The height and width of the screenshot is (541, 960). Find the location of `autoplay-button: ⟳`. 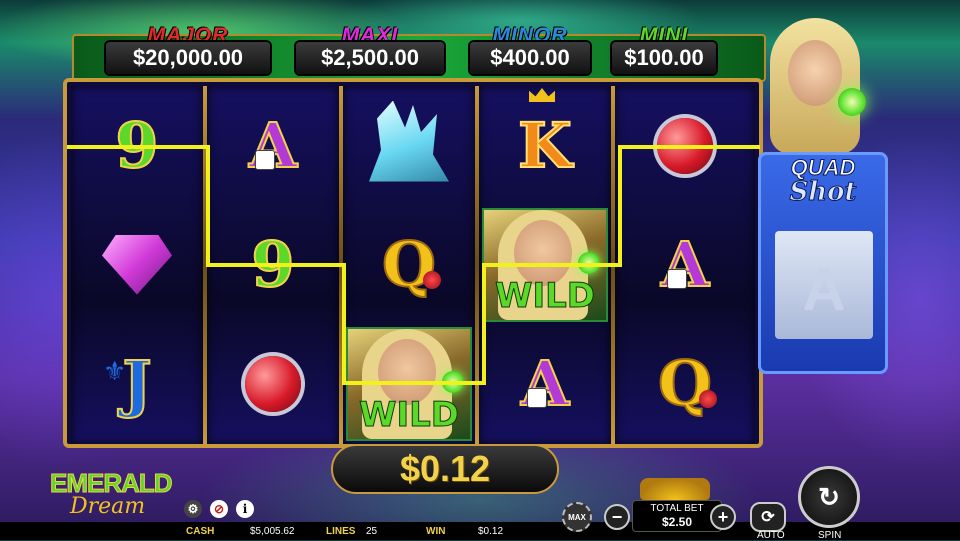

autoplay-button: ⟳ is located at coordinates (768, 517).